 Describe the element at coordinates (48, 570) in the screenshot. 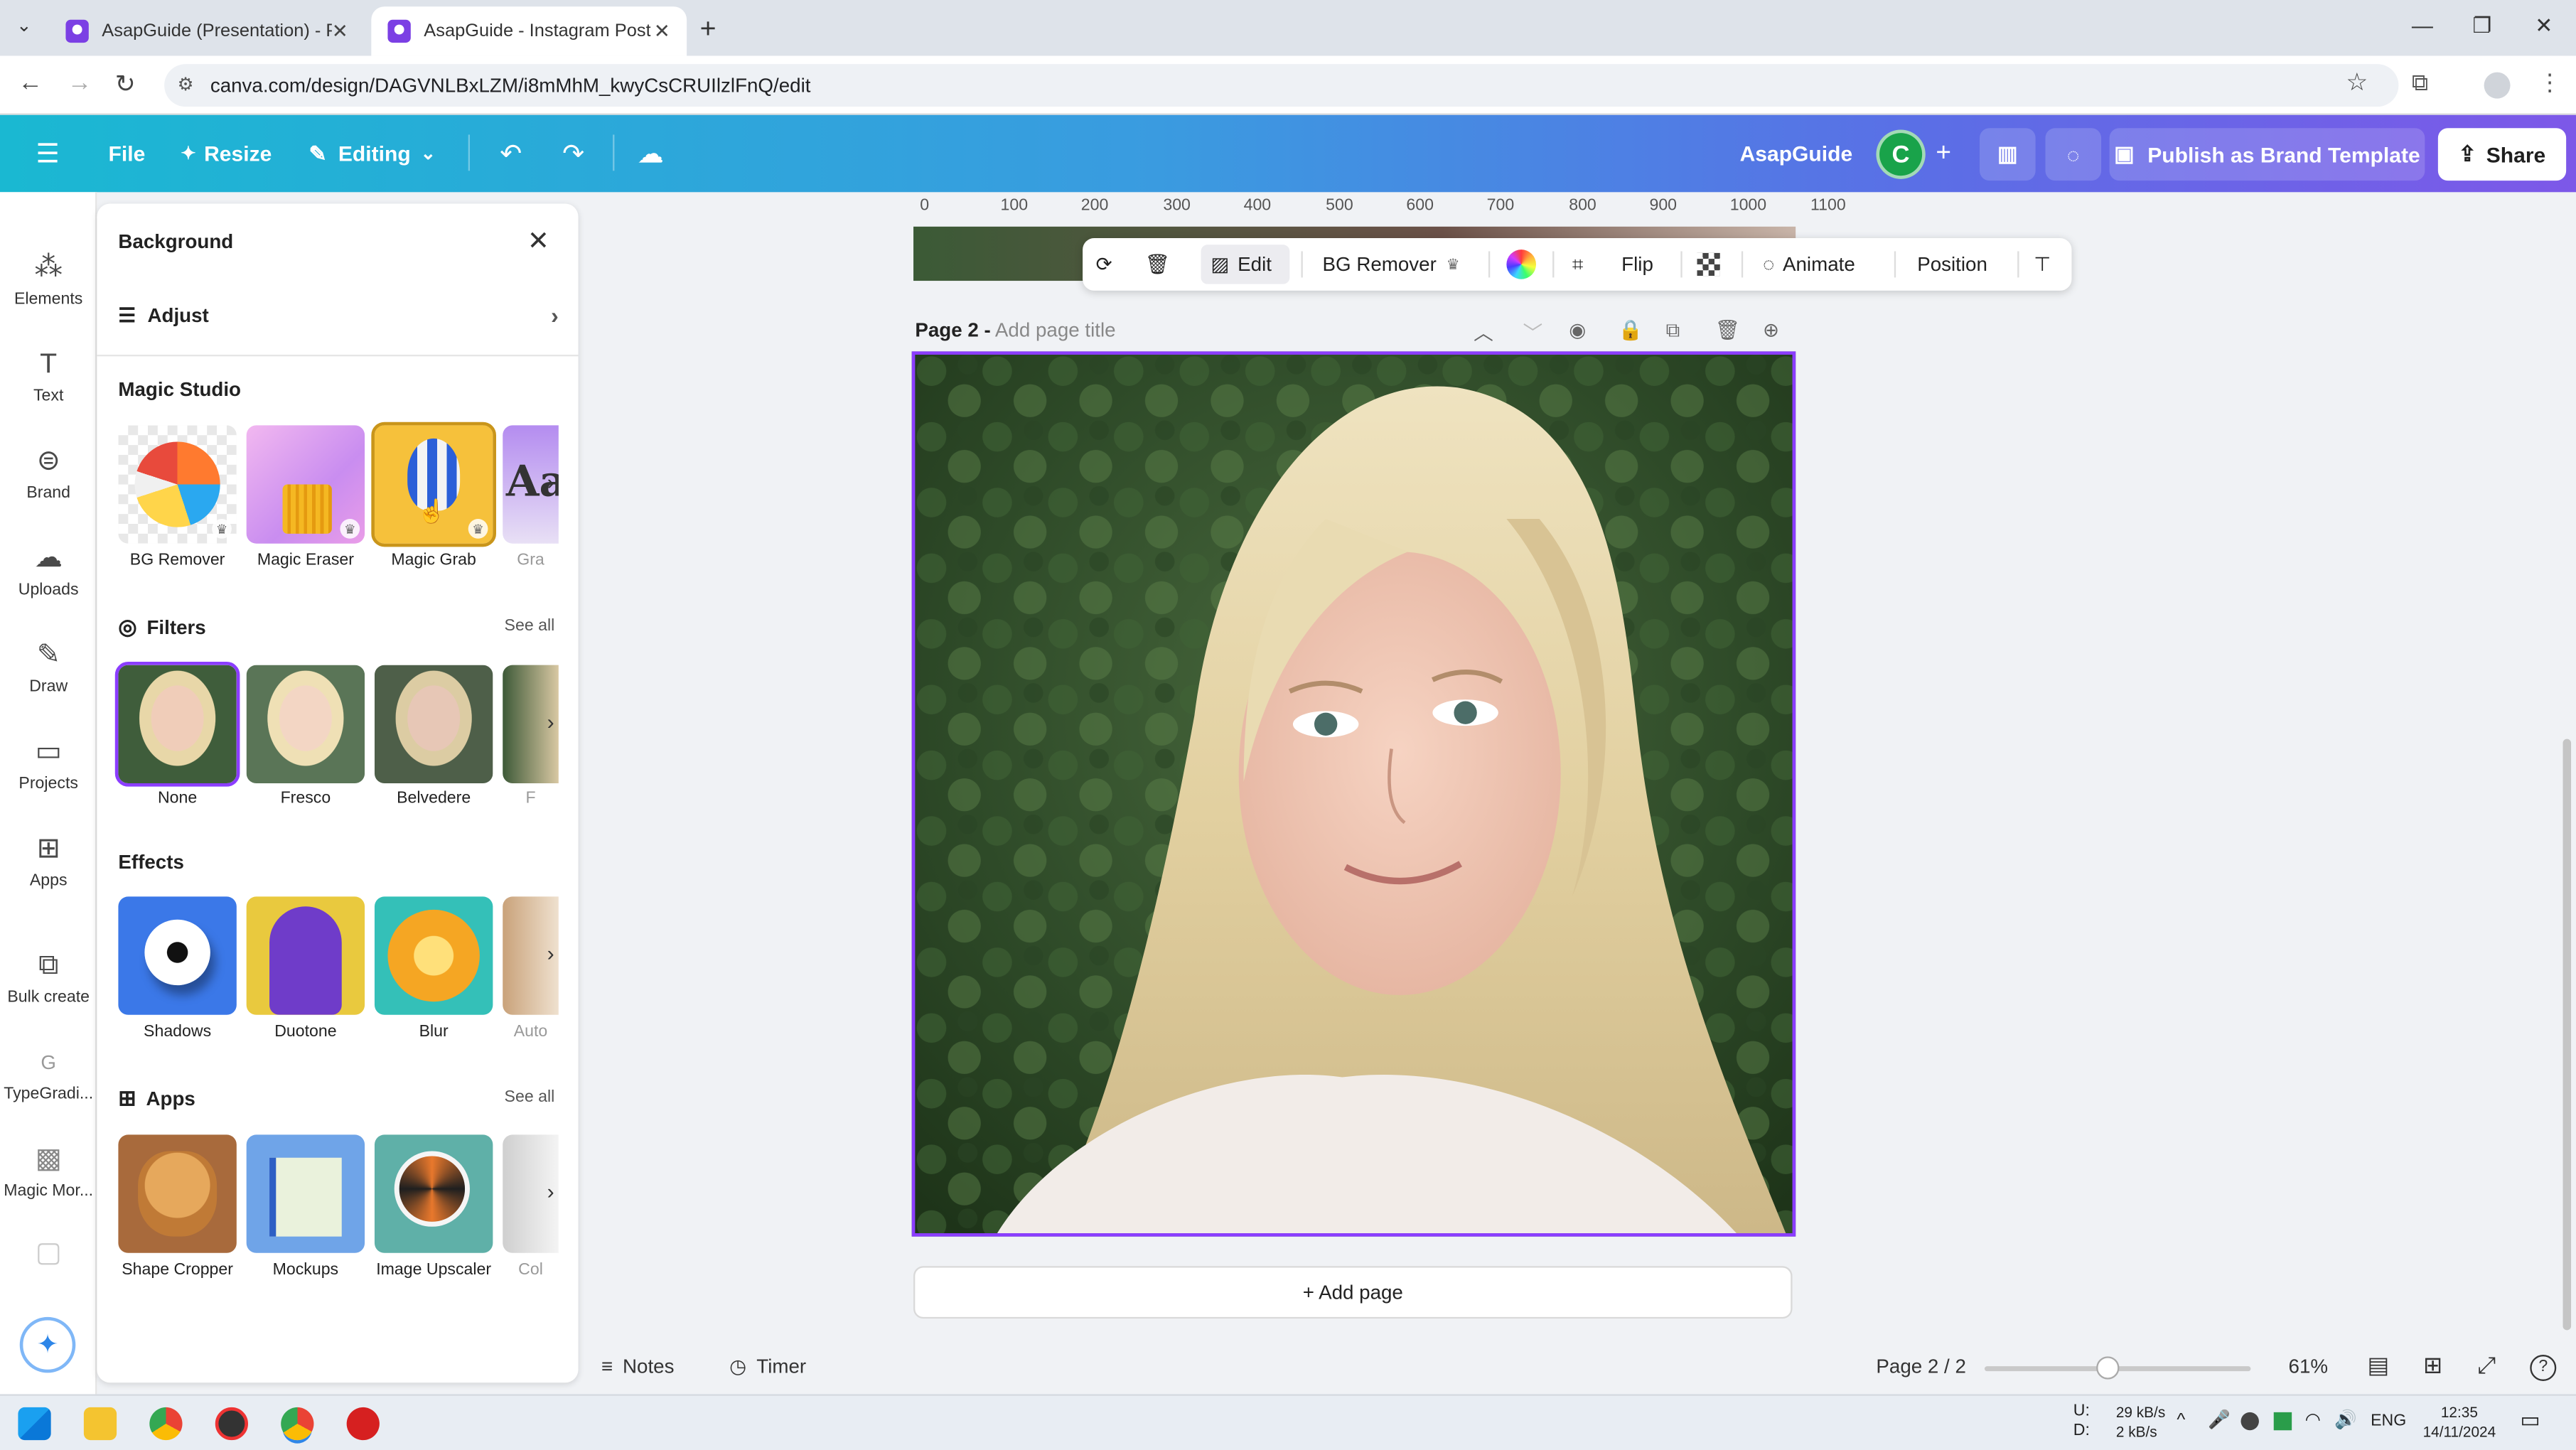

I see `sidebar-item-uploads: ☁ Uploads` at that location.